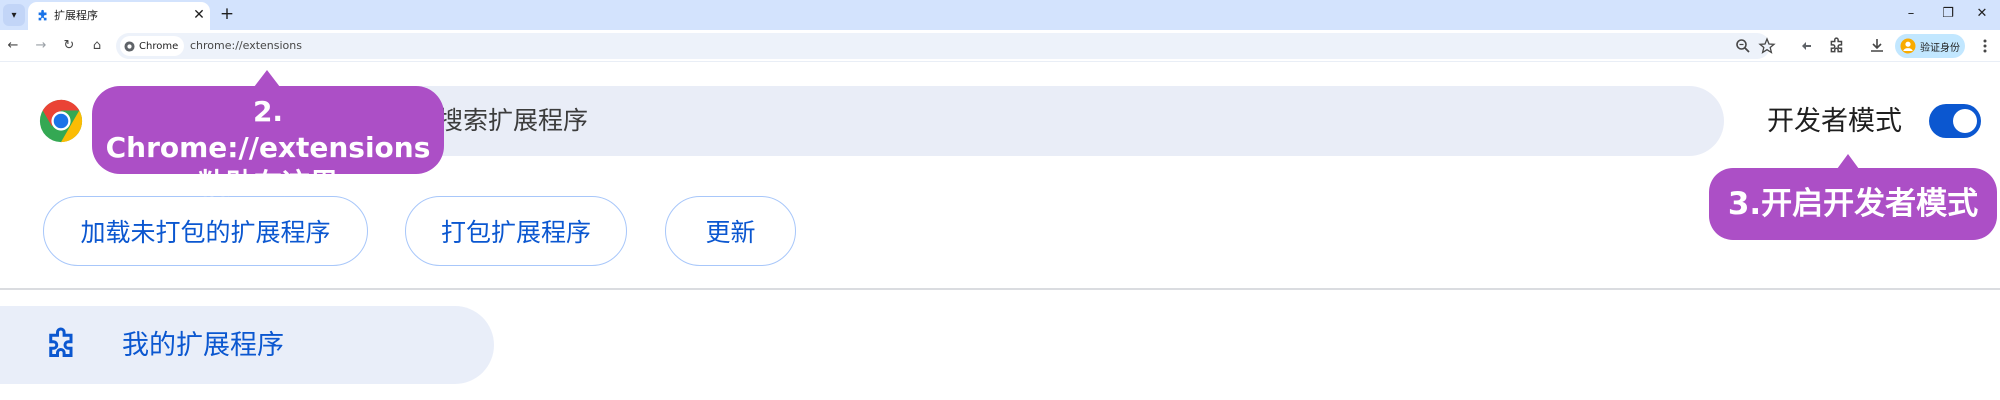 This screenshot has width=2000, height=400. I want to click on profile-label: 验证身份, so click(1940, 48).